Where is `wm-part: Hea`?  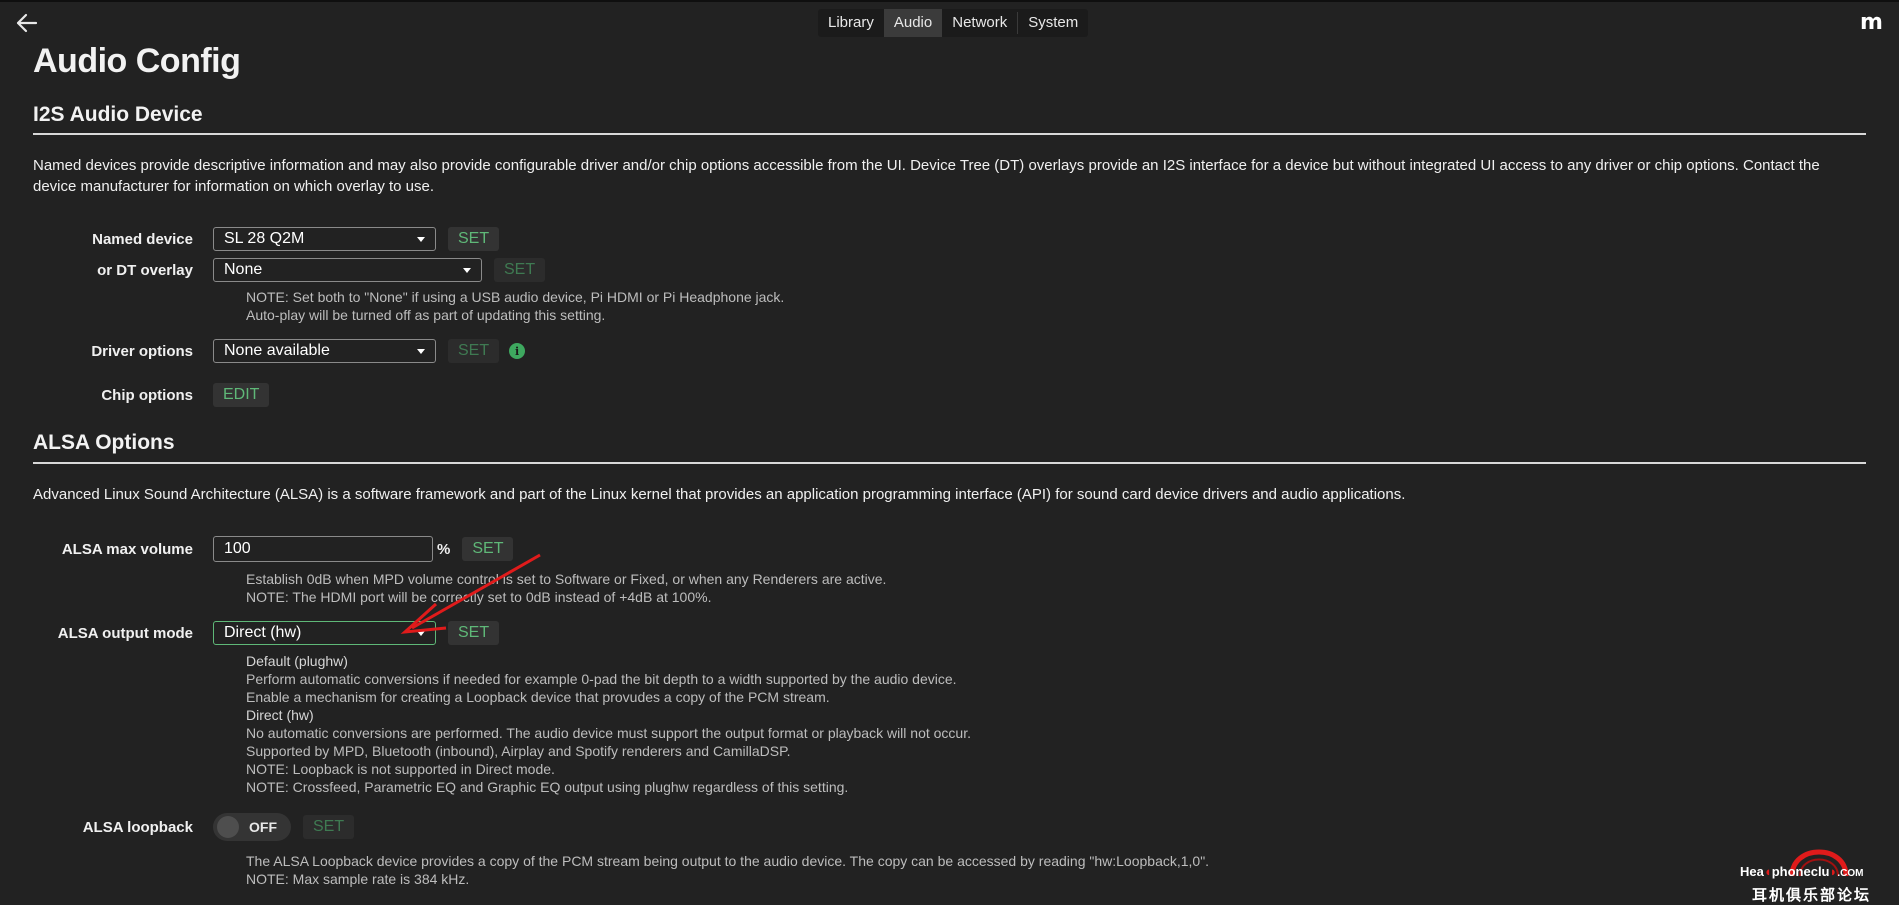 wm-part: Hea is located at coordinates (1752, 871).